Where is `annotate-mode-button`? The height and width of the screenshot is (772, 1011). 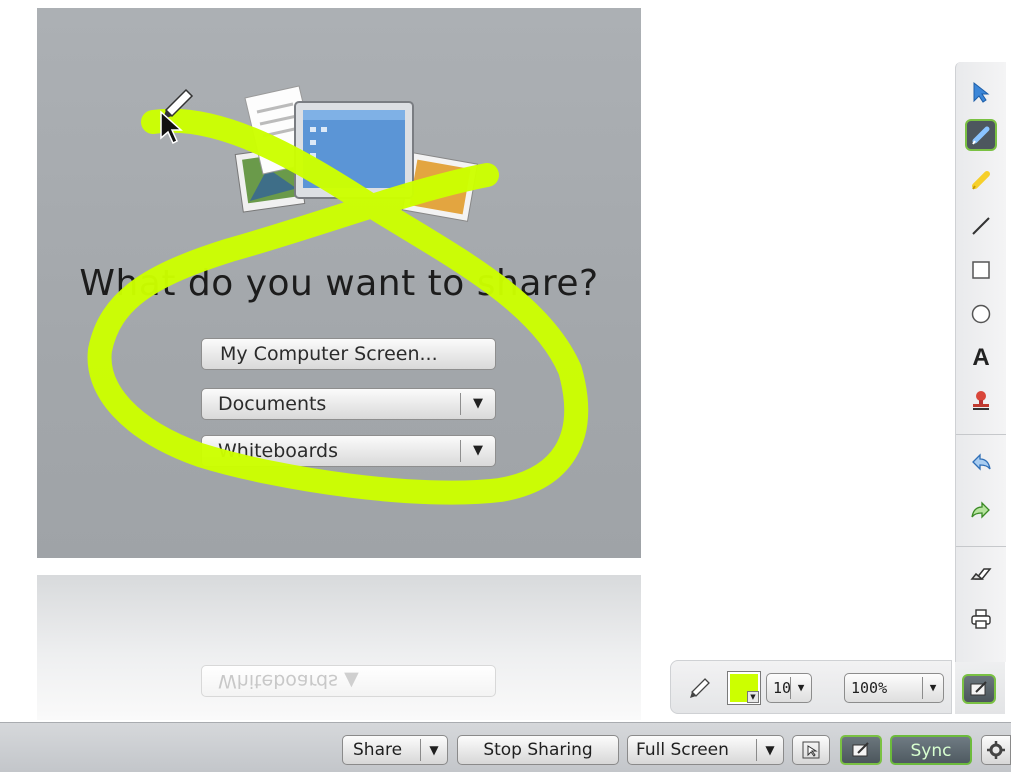
annotate-mode-button is located at coordinates (861, 750).